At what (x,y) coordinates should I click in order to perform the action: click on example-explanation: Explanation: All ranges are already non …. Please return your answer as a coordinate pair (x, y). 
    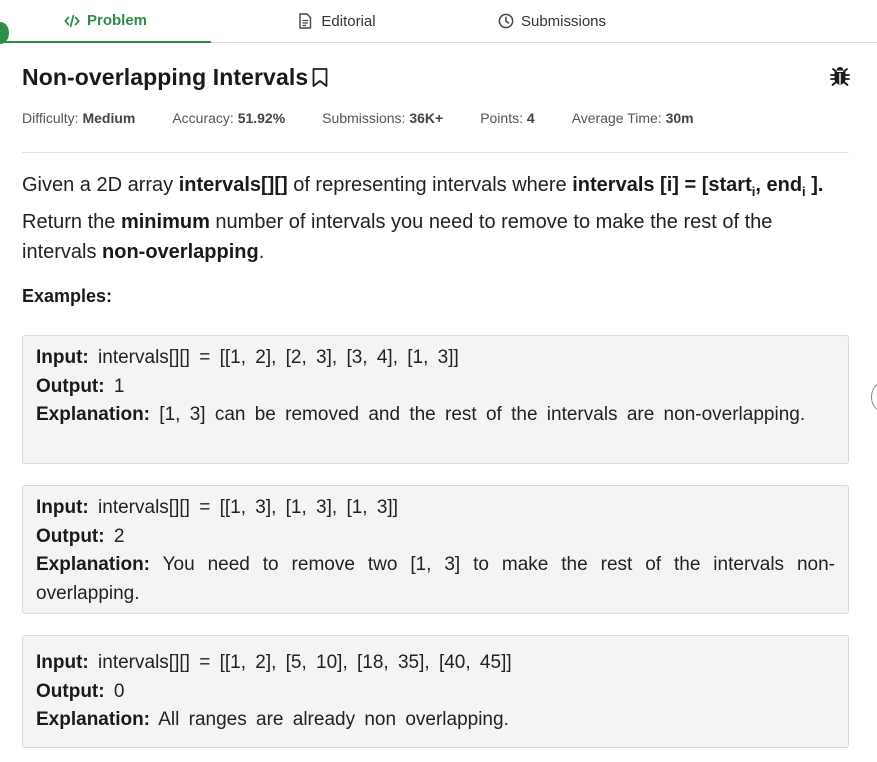
    Looking at the image, I should click on (435, 720).